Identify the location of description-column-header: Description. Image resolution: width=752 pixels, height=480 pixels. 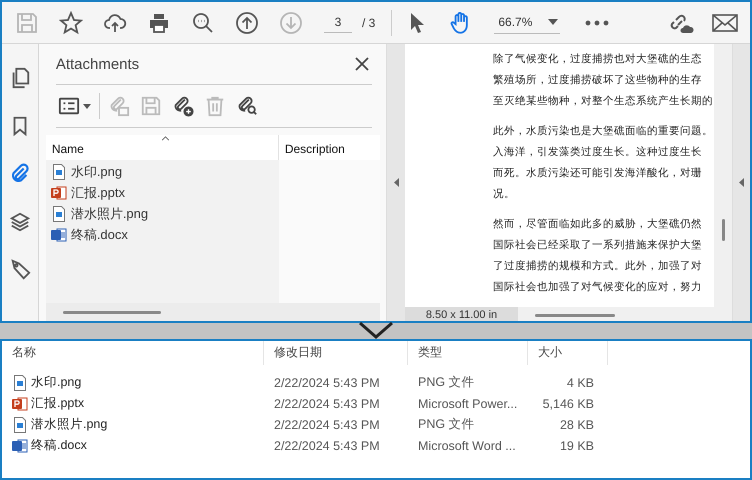
(329, 147).